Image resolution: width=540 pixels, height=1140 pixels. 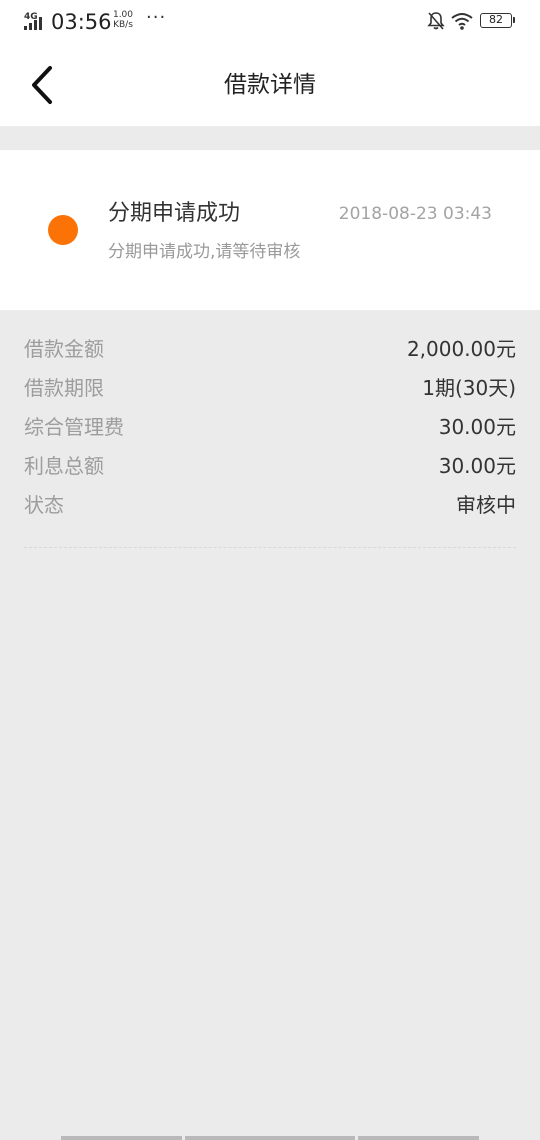 I want to click on detail-row-loan-term: 借款期限 1期(30天), so click(x=270, y=388).